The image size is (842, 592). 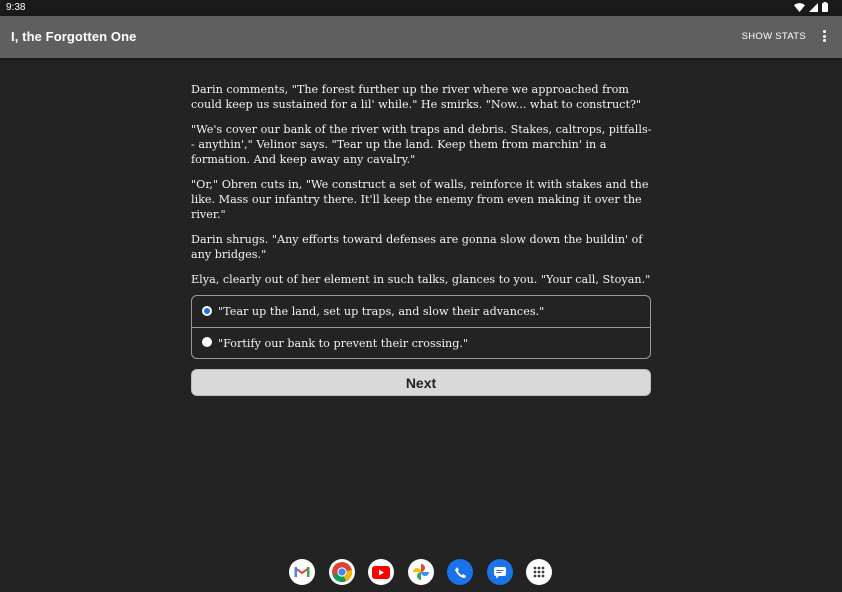 I want to click on show-stats-button: SHOW STATS, so click(x=774, y=36).